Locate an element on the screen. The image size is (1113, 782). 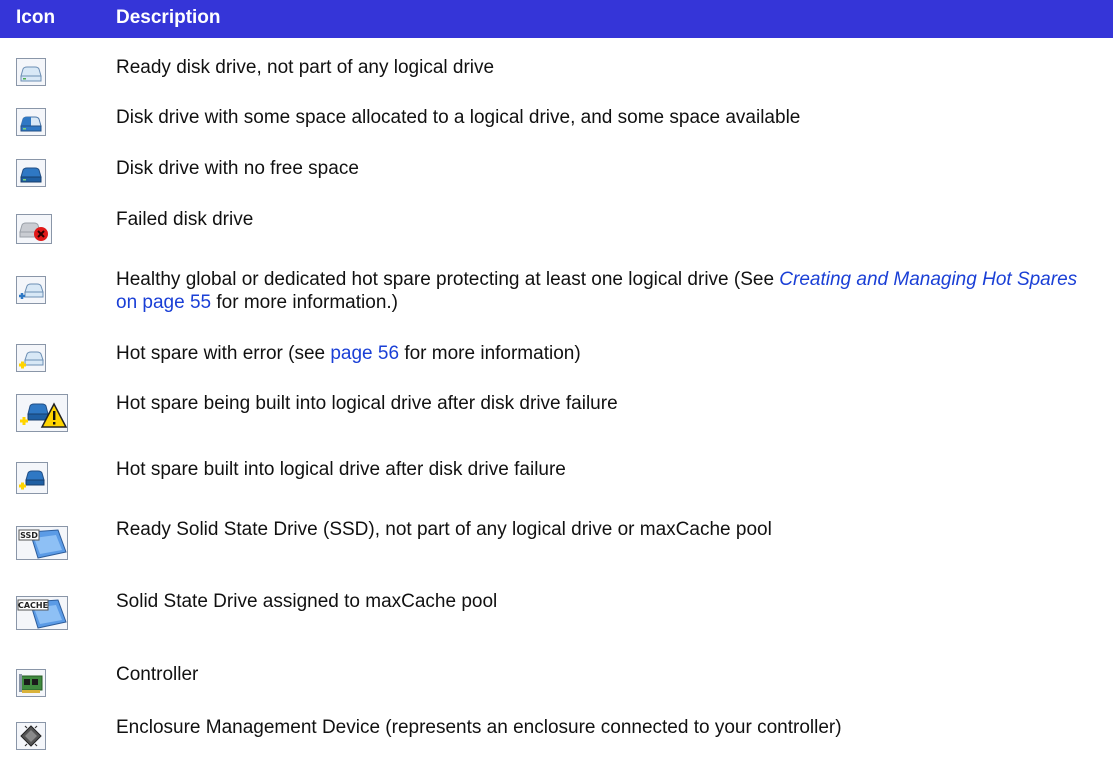
hot-spare-built-icon is located at coordinates (33, 479).